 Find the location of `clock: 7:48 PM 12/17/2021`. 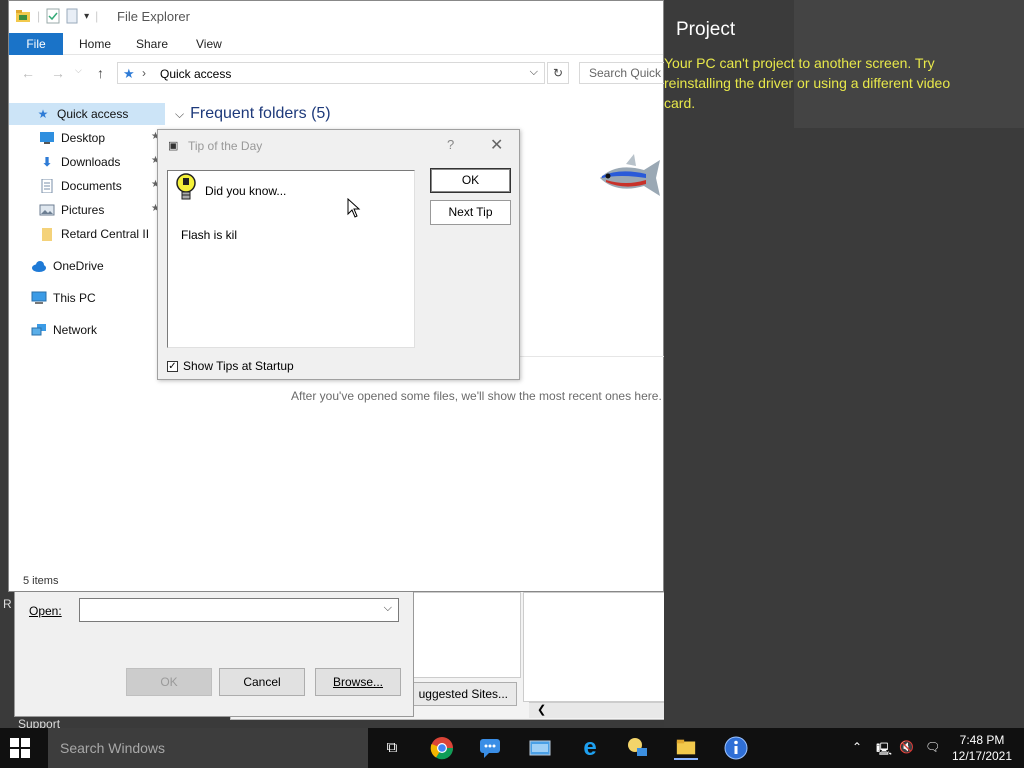

clock: 7:48 PM 12/17/2021 is located at coordinates (982, 748).